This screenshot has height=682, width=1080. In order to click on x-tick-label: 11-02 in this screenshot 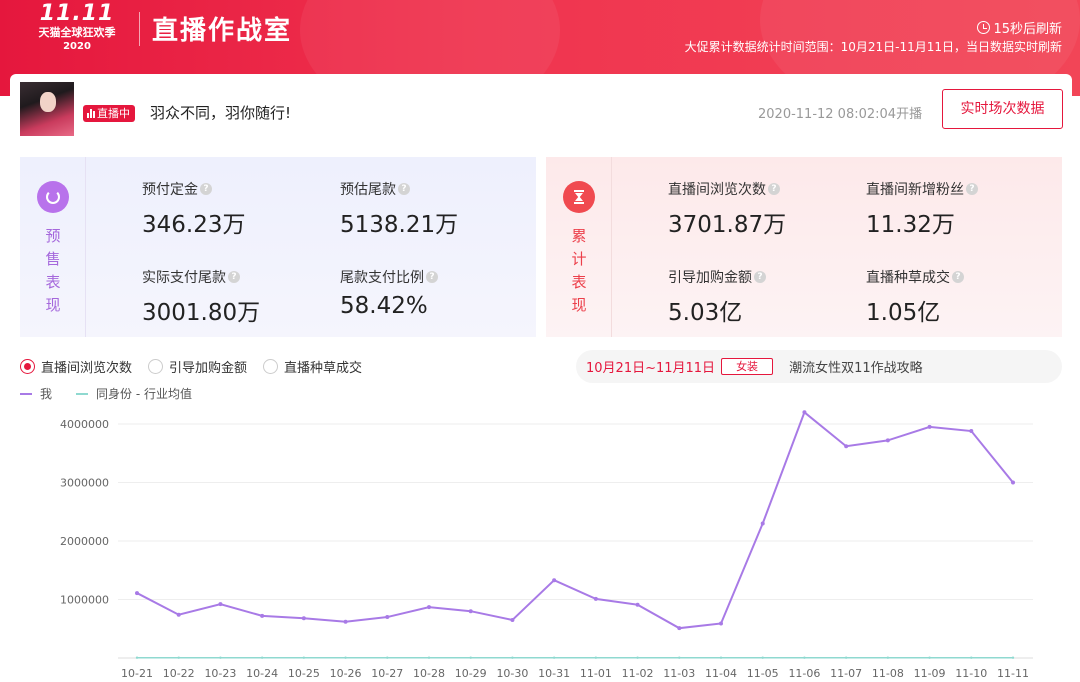, I will do `click(638, 673)`.